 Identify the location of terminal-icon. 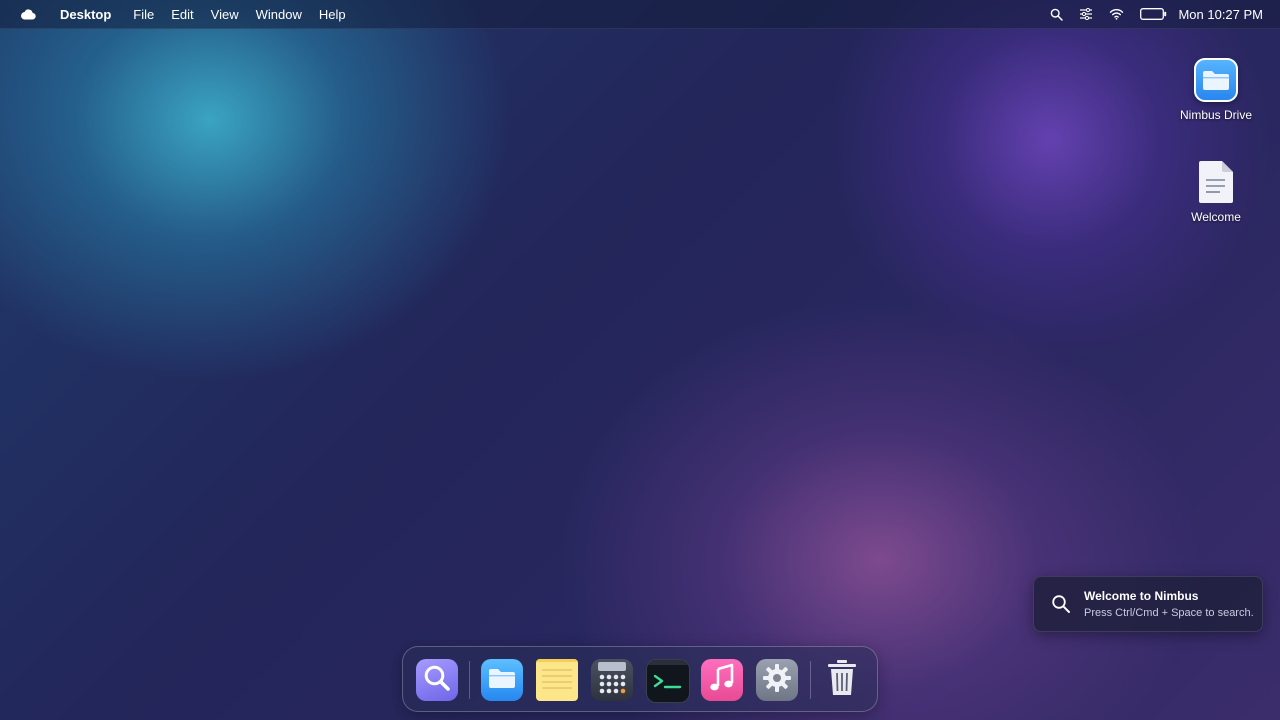
(668, 681).